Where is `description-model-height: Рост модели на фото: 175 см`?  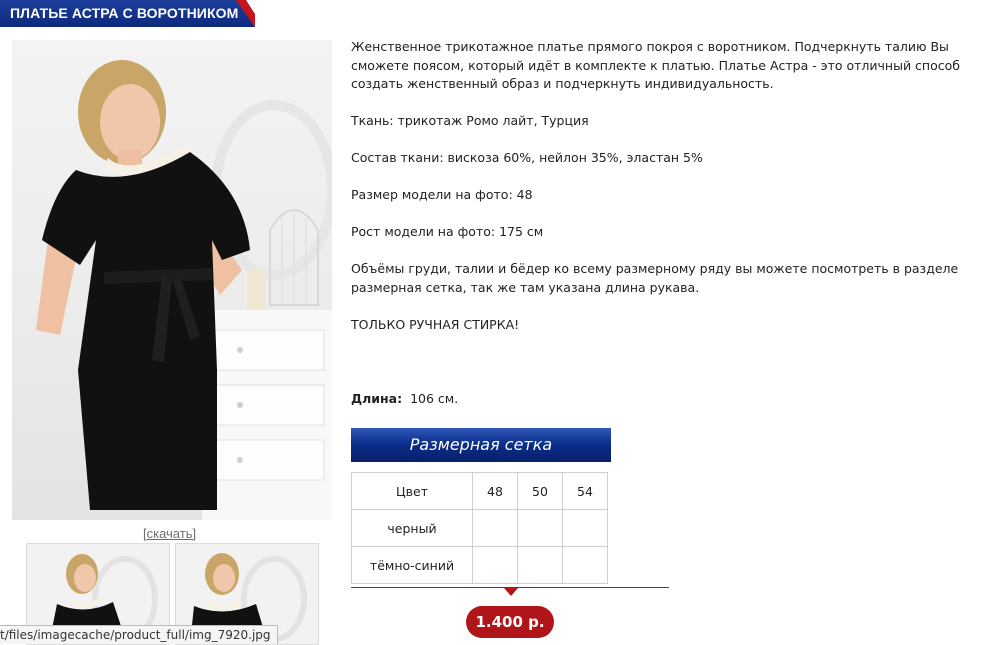 description-model-height: Рост модели на фото: 175 см is located at coordinates (447, 231).